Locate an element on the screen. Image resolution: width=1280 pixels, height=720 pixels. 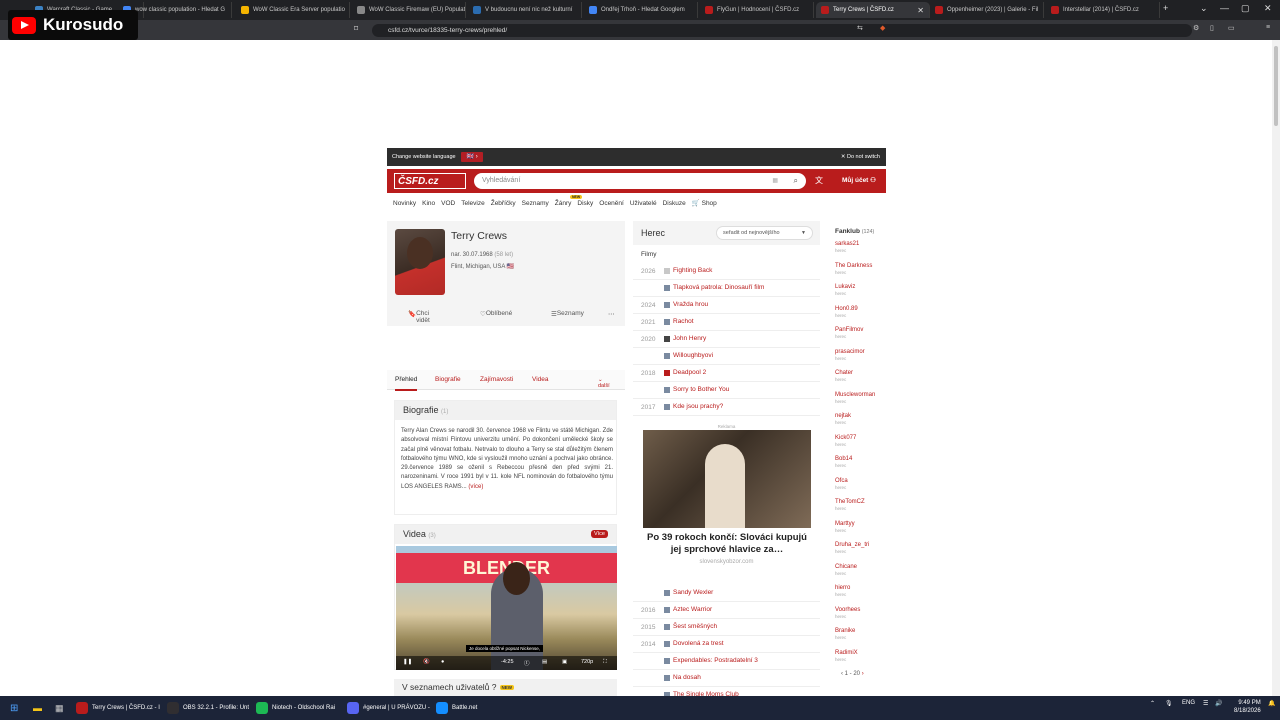
fanclub-member: prasacimor herec is located at coordinates (850, 355).